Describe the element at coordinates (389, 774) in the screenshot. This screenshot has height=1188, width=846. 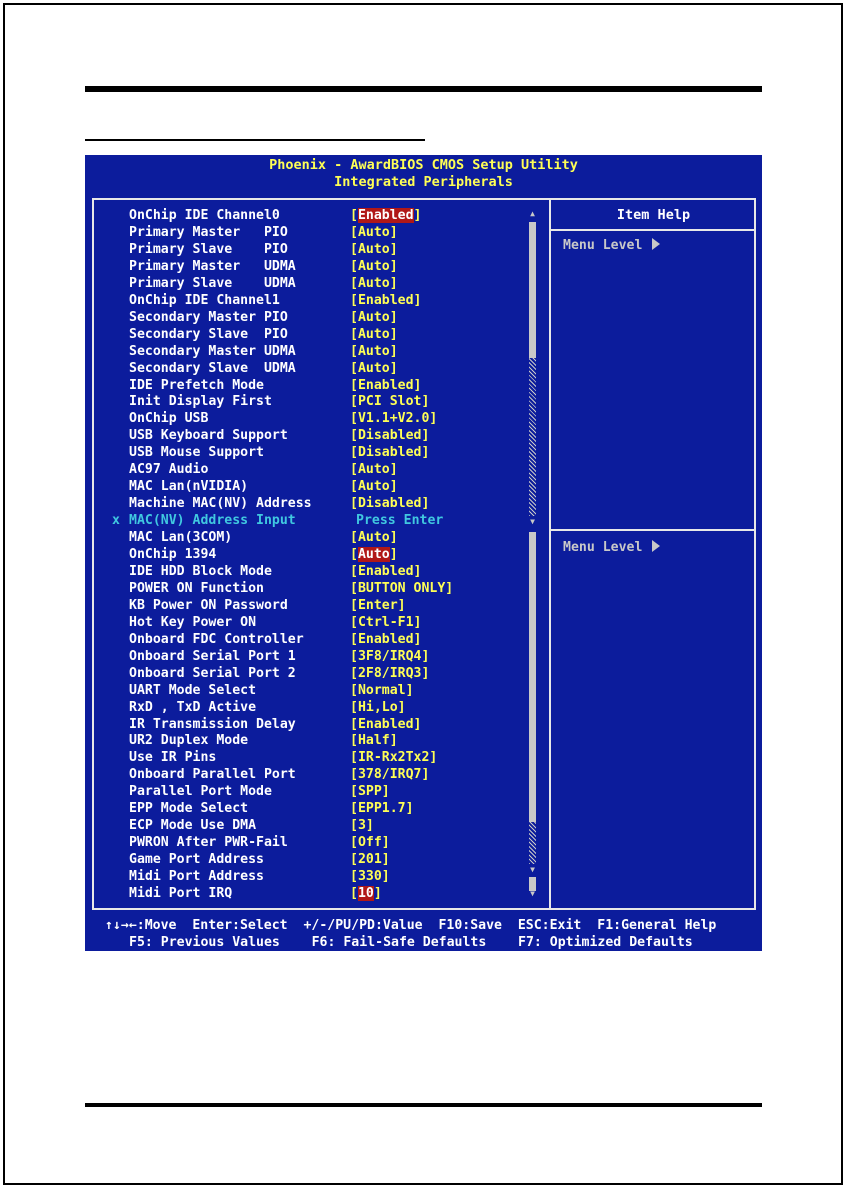
I see `setting-value: [378/IRQ7]` at that location.